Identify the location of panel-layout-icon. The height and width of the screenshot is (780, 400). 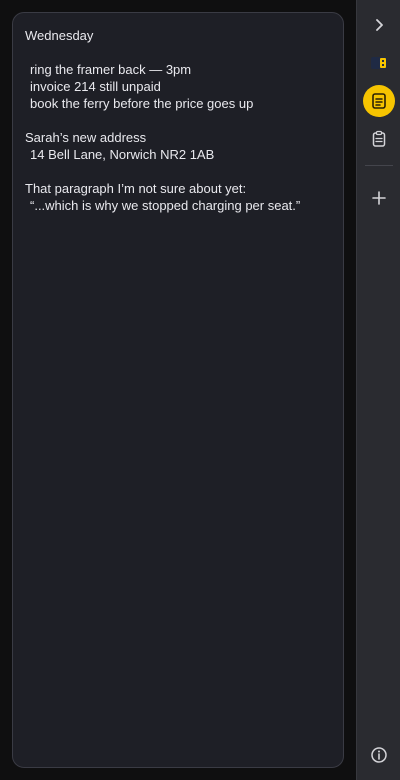
(379, 63).